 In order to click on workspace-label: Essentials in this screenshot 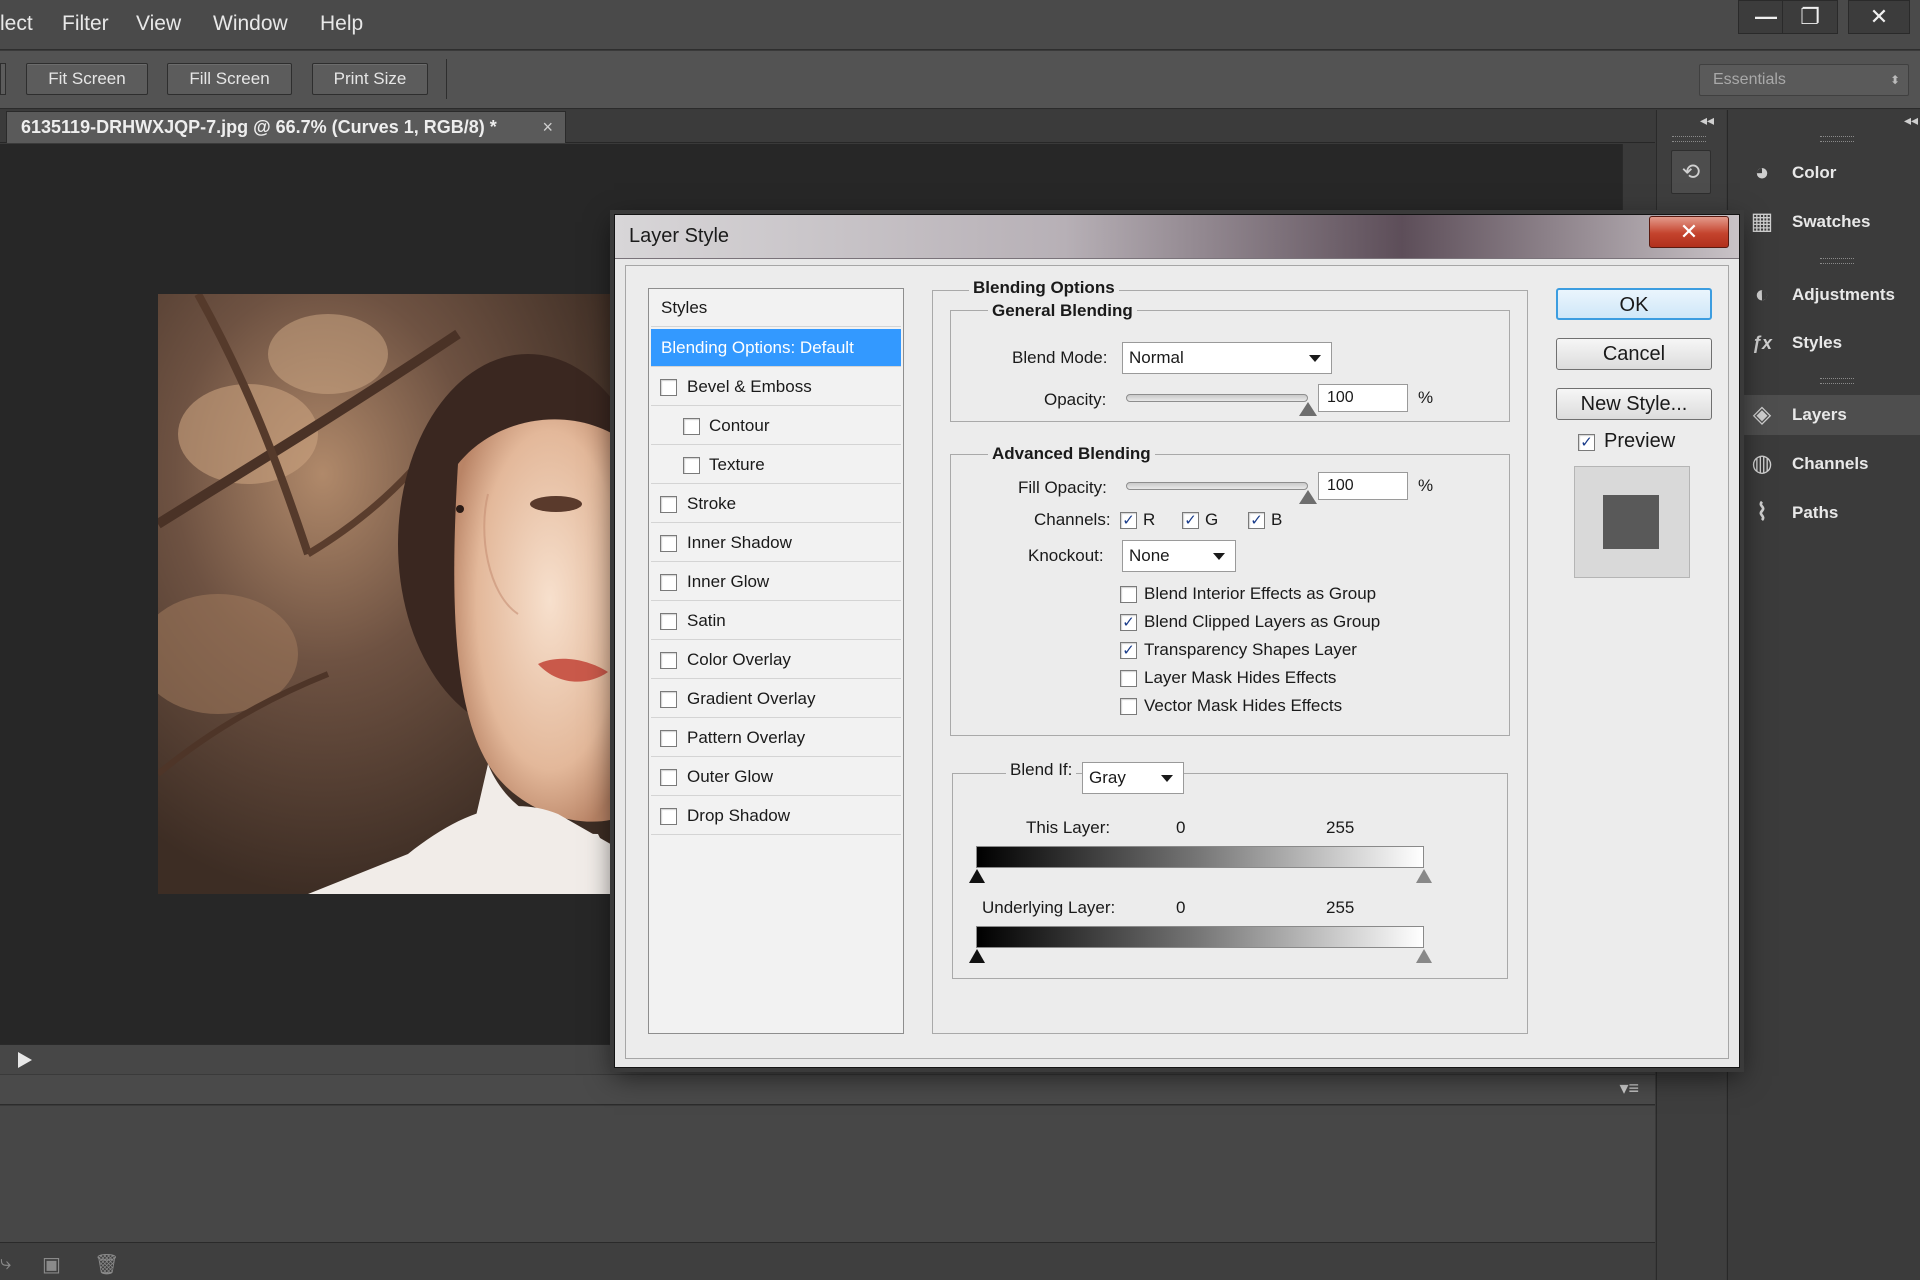, I will do `click(1749, 79)`.